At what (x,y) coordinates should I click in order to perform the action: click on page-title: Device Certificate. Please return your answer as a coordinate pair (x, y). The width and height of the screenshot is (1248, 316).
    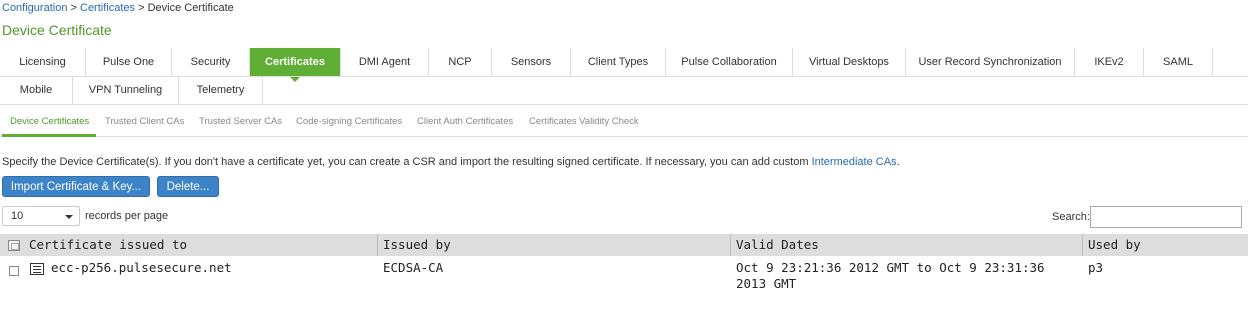
    Looking at the image, I should click on (57, 30).